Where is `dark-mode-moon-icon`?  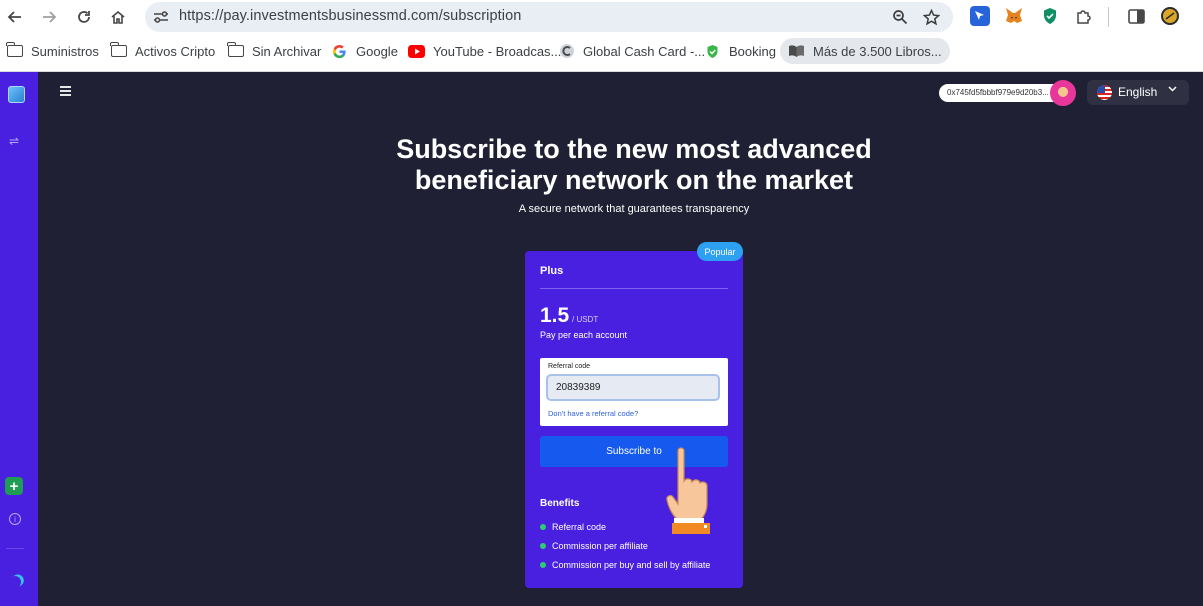
dark-mode-moon-icon is located at coordinates (15, 582).